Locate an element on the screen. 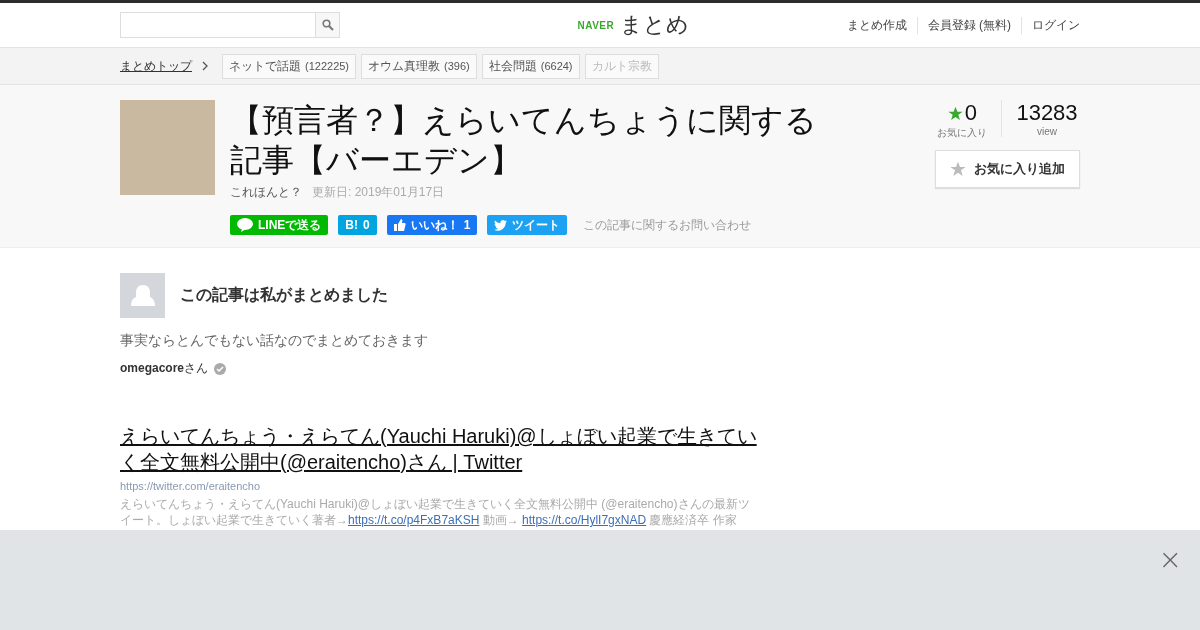 The image size is (1200, 630). view-count: 13283 is located at coordinates (1047, 113).